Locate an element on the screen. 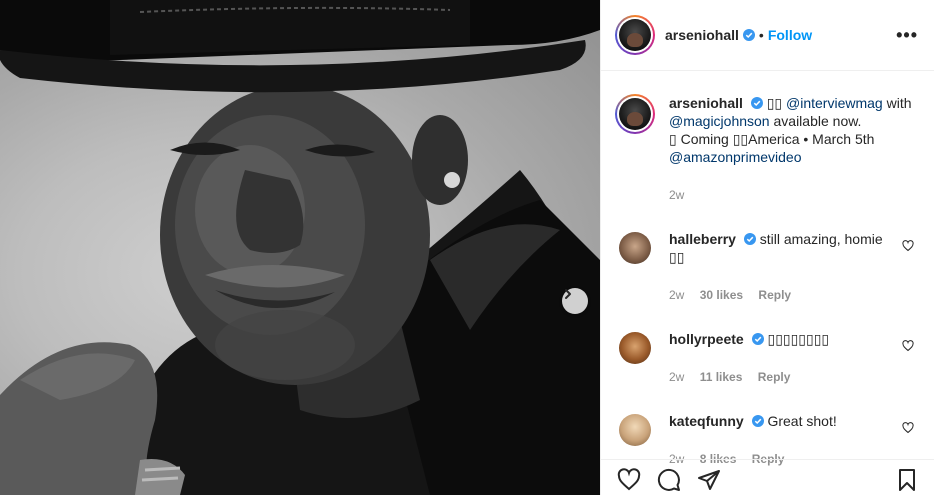 This screenshot has height=495, width=934. commenter-username: hollyrpeete is located at coordinates (706, 339).